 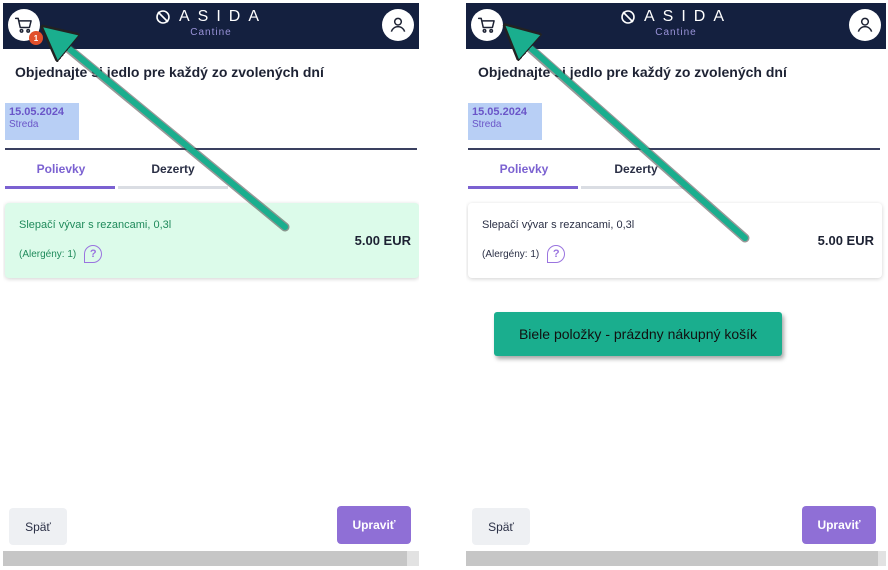 I want to click on app-header: 1 ASIDA Cantine, so click(x=211, y=26).